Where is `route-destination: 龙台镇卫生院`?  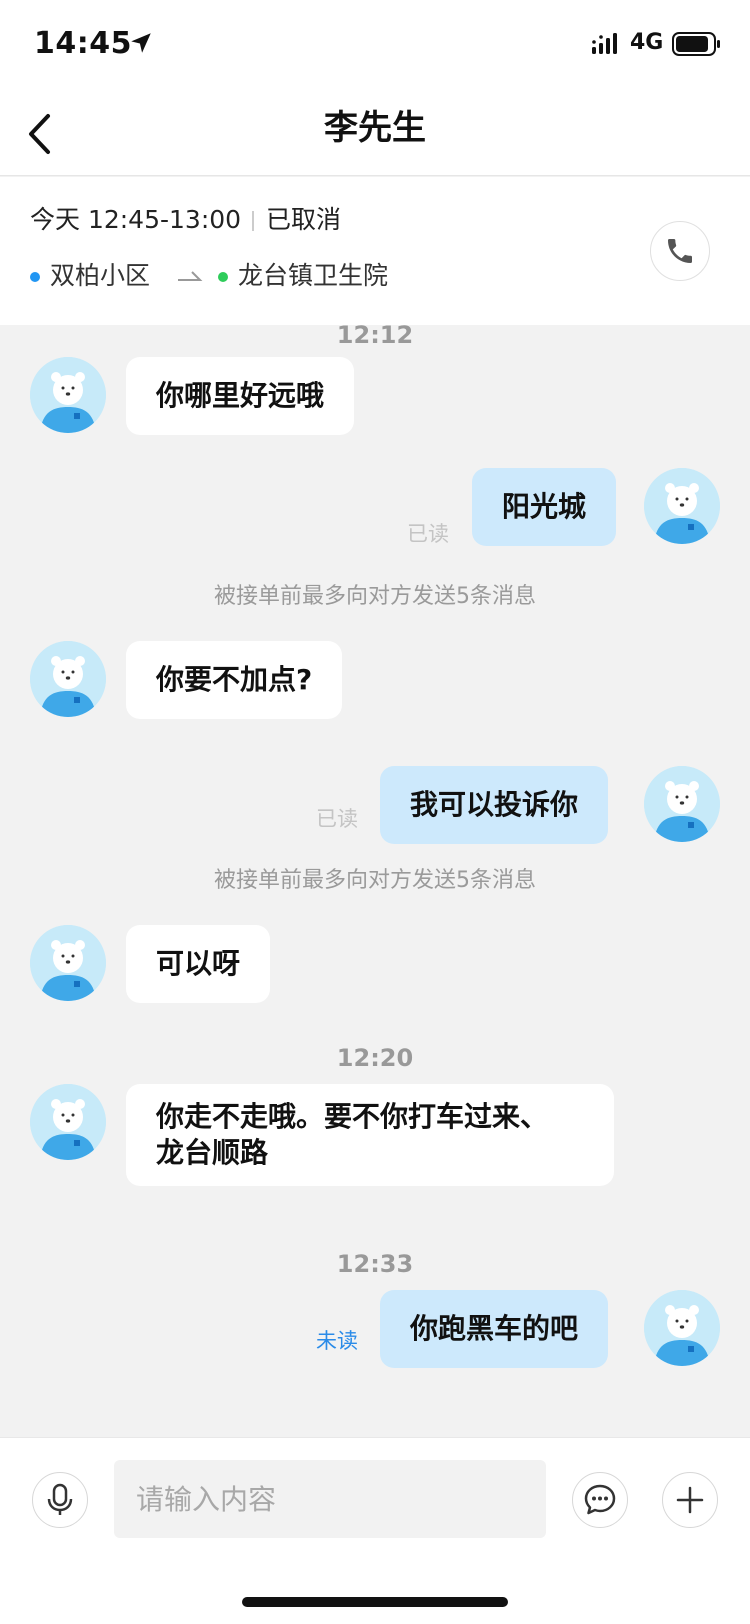 route-destination: 龙台镇卫生院 is located at coordinates (313, 275).